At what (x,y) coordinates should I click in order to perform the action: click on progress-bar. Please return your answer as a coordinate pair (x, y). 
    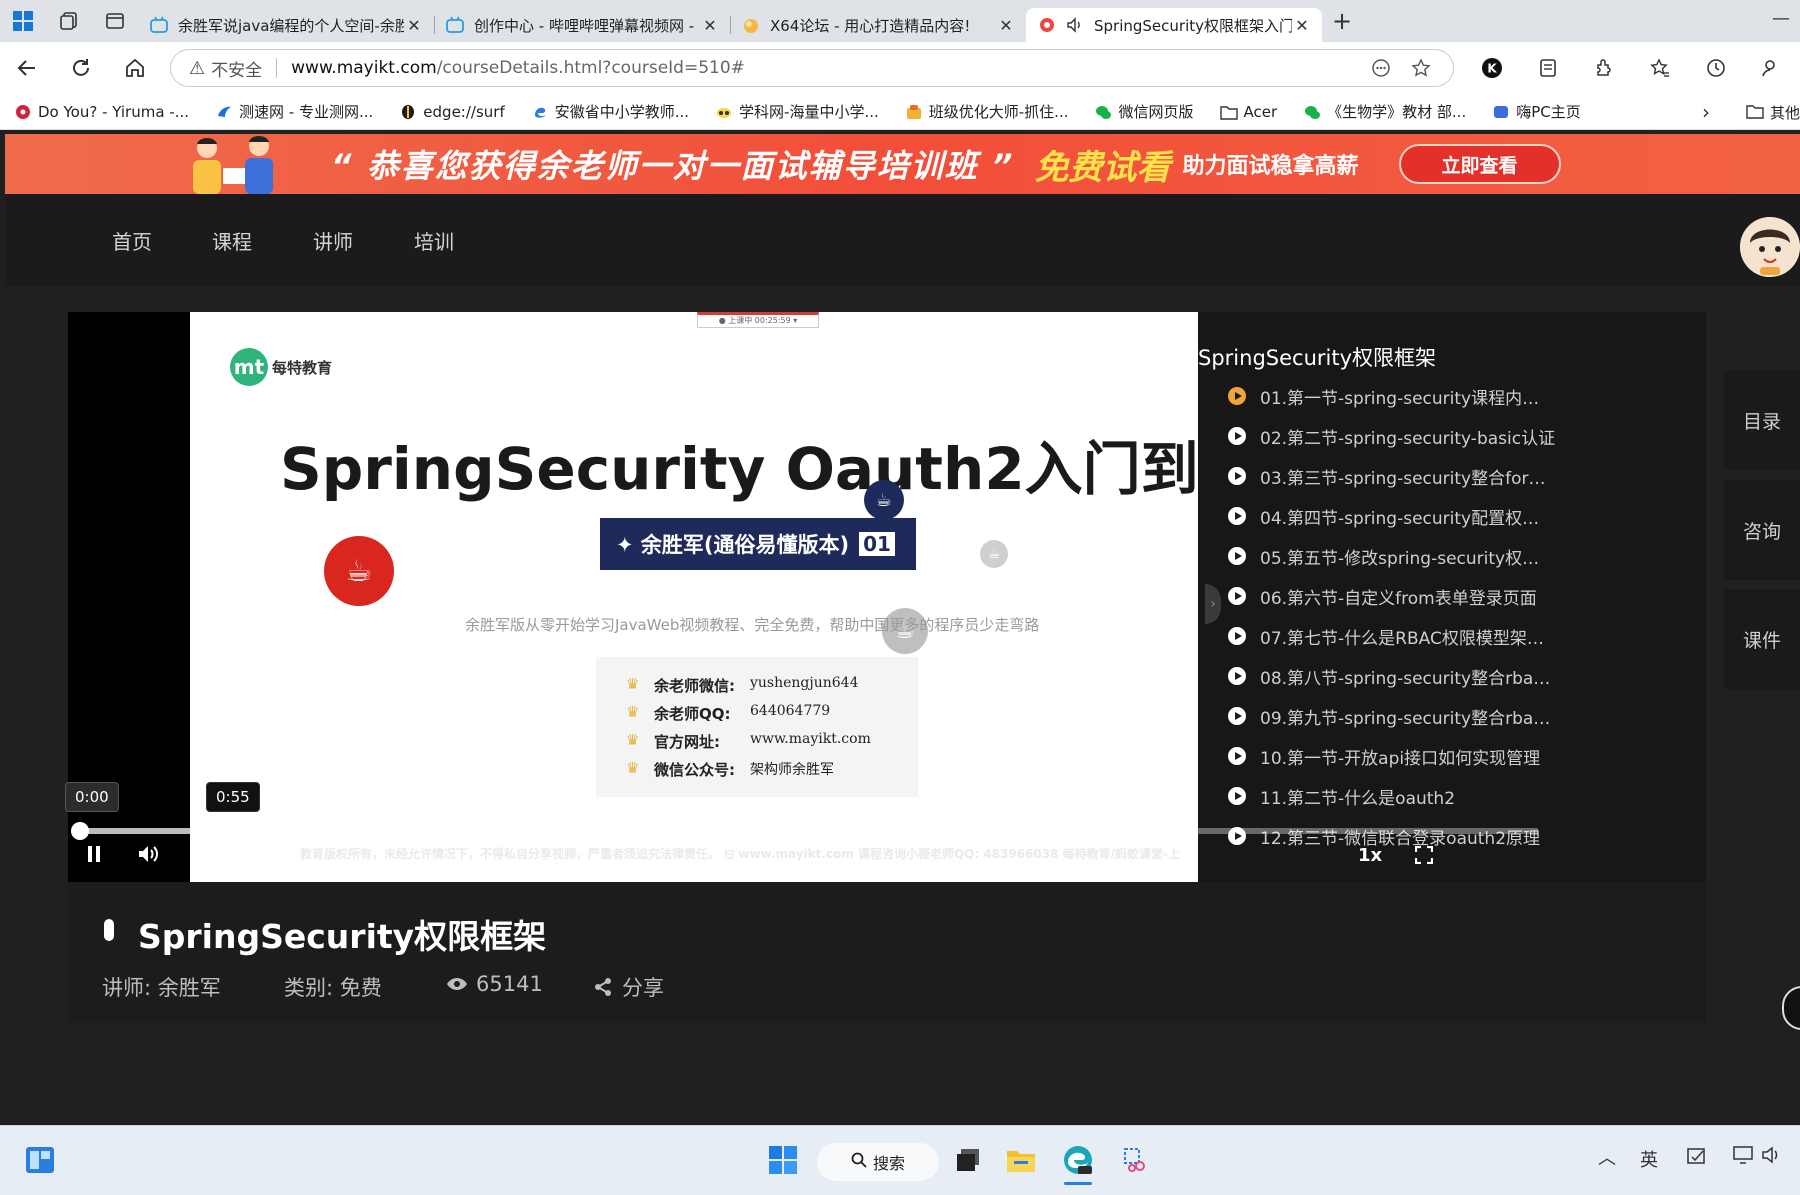
    Looking at the image, I should click on (804, 831).